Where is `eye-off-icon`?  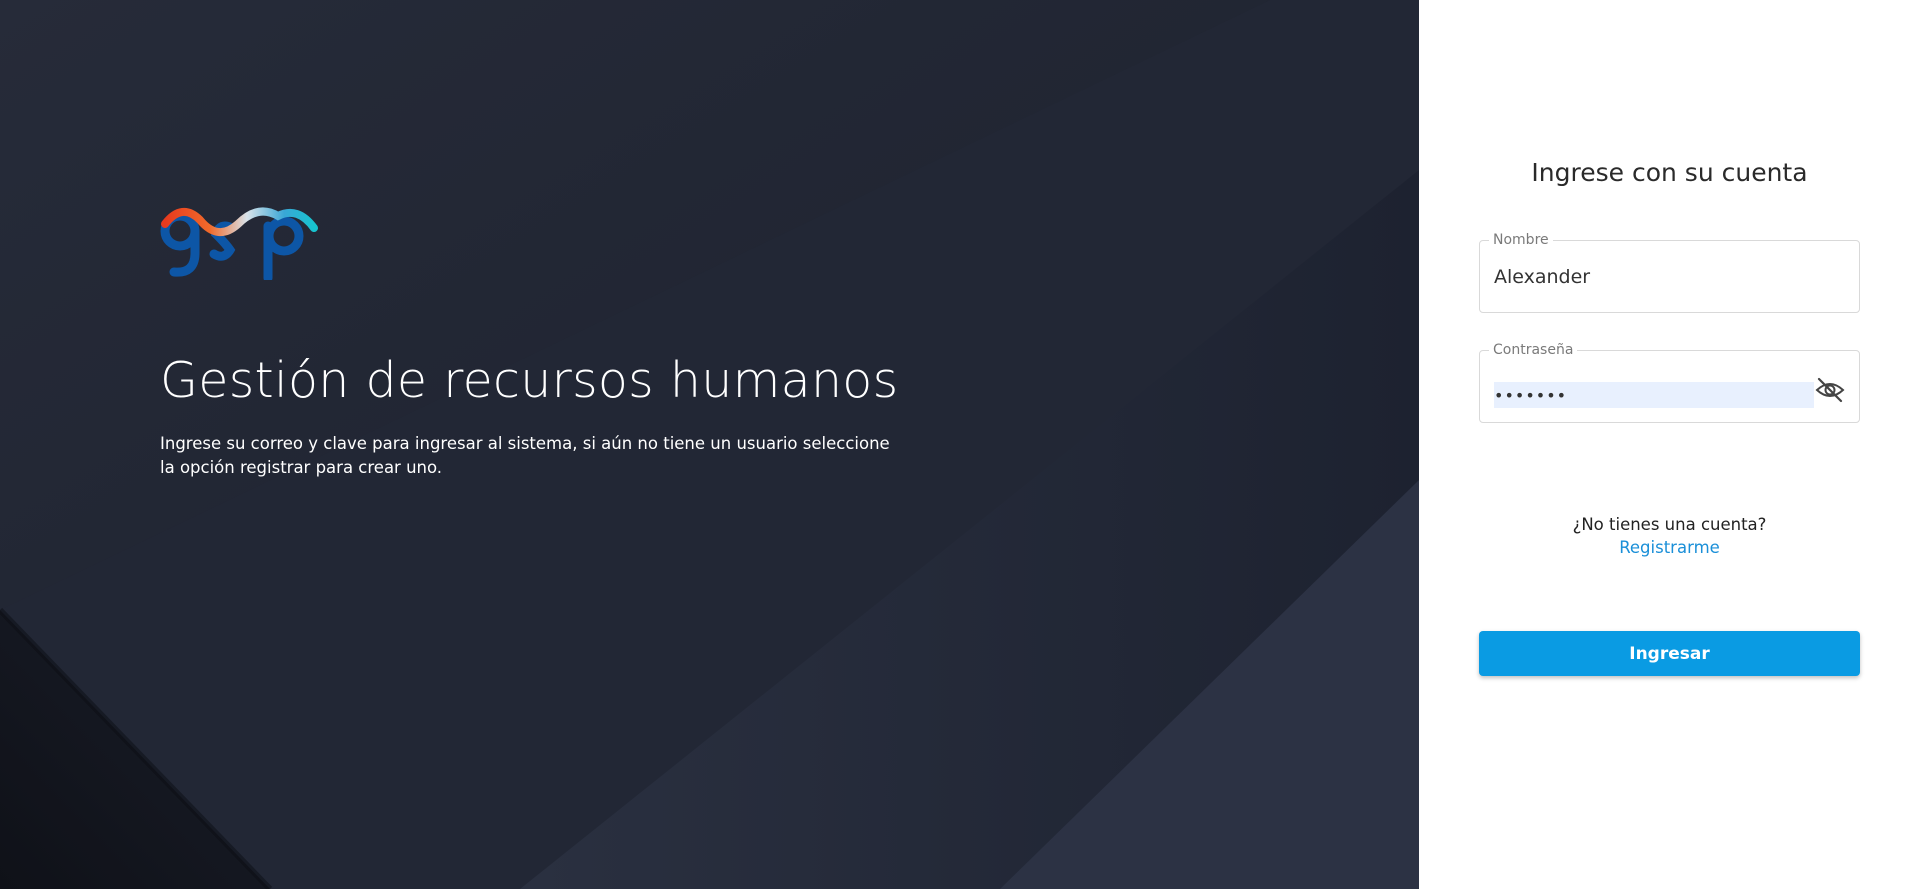
eye-off-icon is located at coordinates (1830, 390).